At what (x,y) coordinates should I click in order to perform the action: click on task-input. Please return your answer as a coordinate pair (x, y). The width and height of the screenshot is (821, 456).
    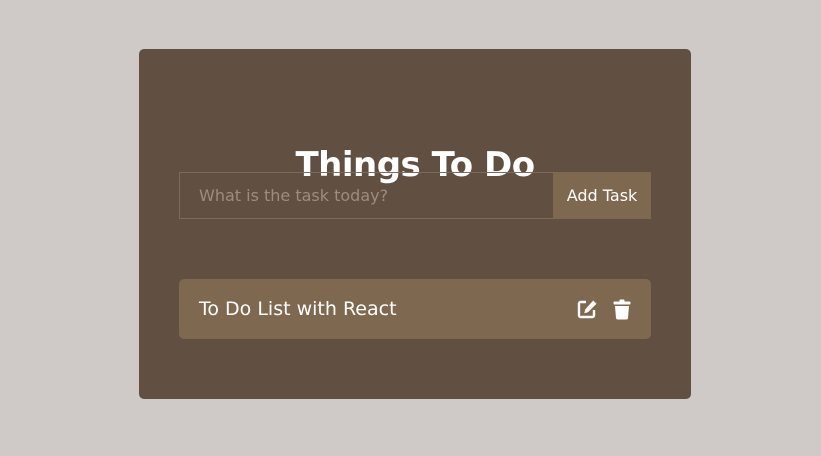
    Looking at the image, I should click on (366, 195).